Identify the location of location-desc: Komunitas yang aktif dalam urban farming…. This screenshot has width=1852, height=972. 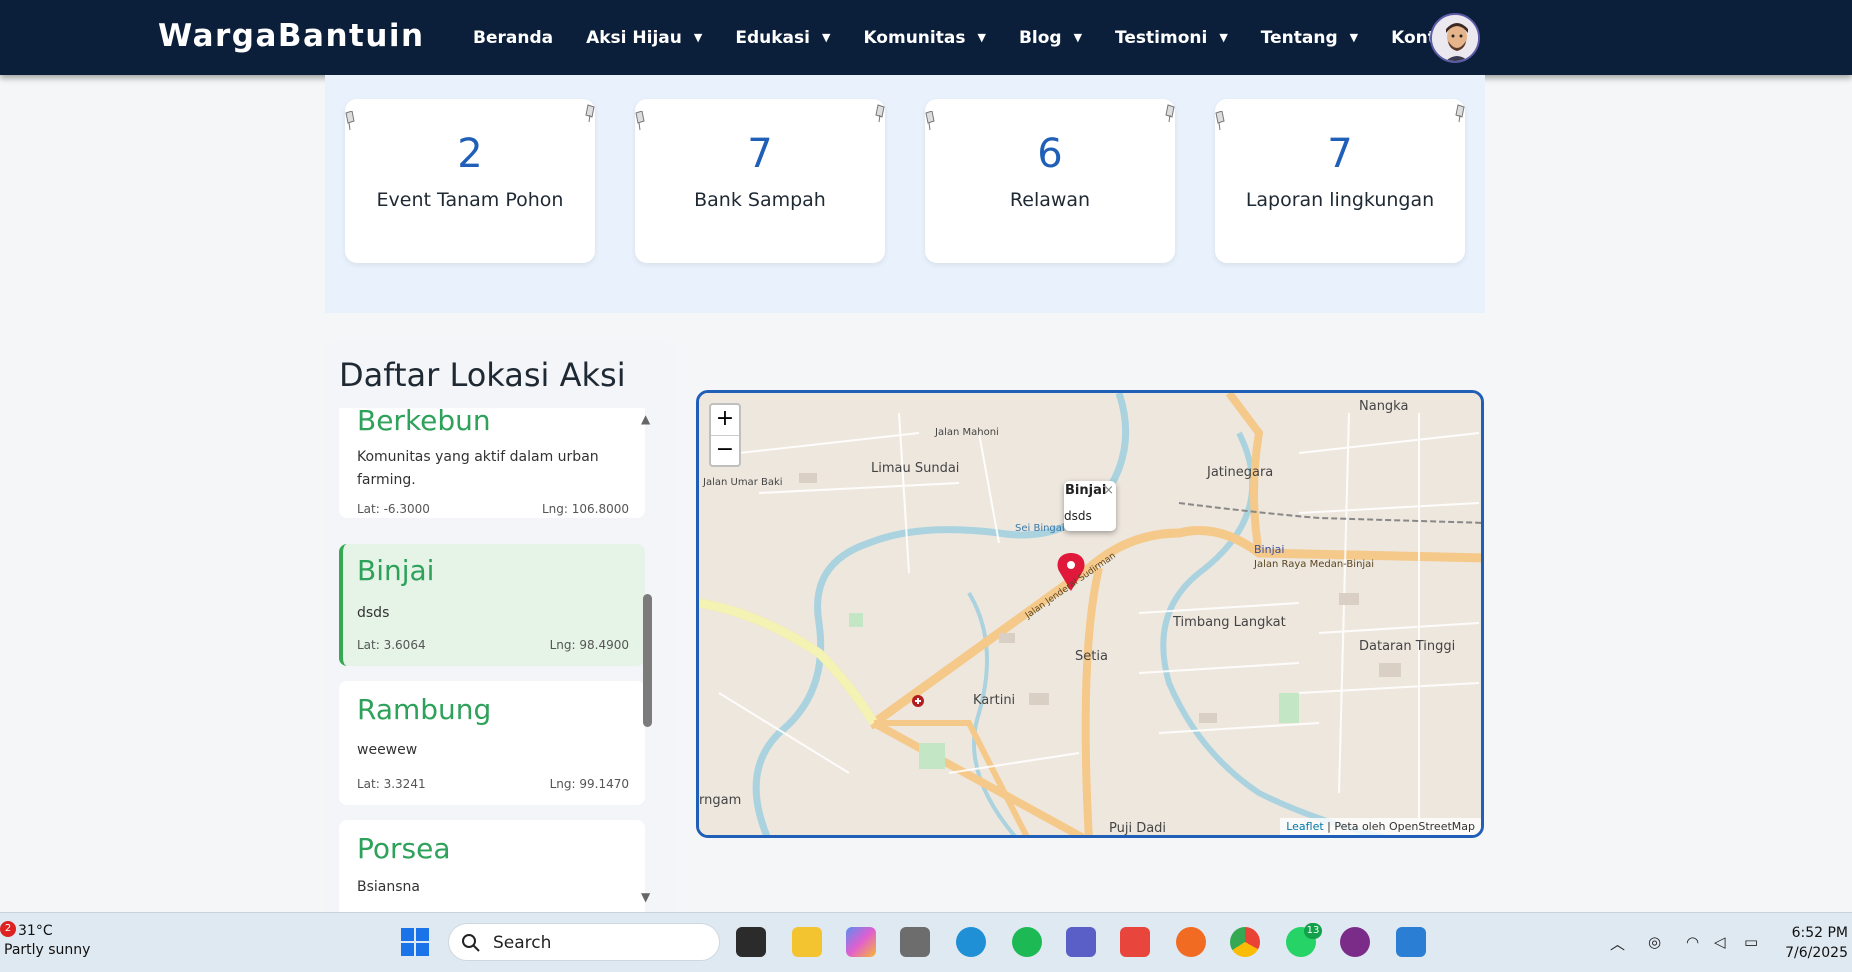
(478, 468).